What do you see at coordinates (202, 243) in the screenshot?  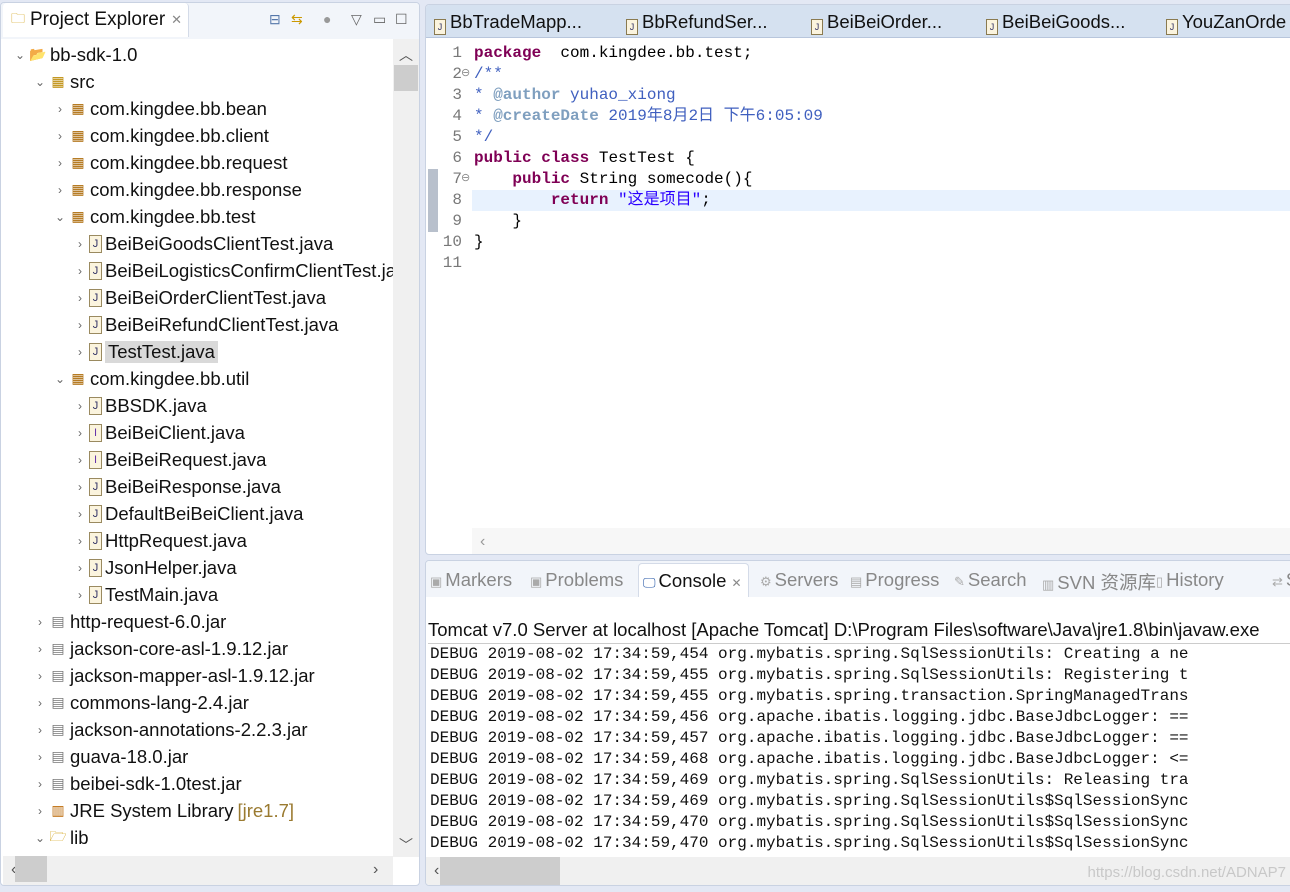 I see `tree-item: › J BeiBeiGoodsClientTest.java` at bounding box center [202, 243].